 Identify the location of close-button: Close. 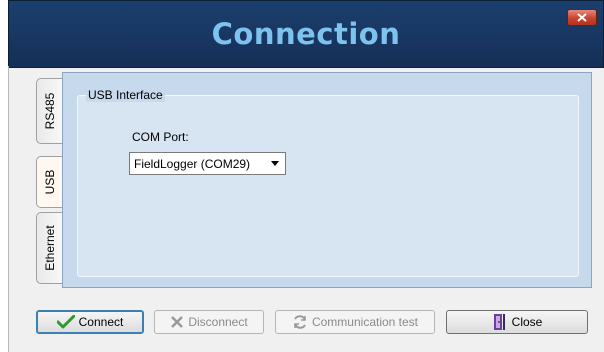
(517, 322).